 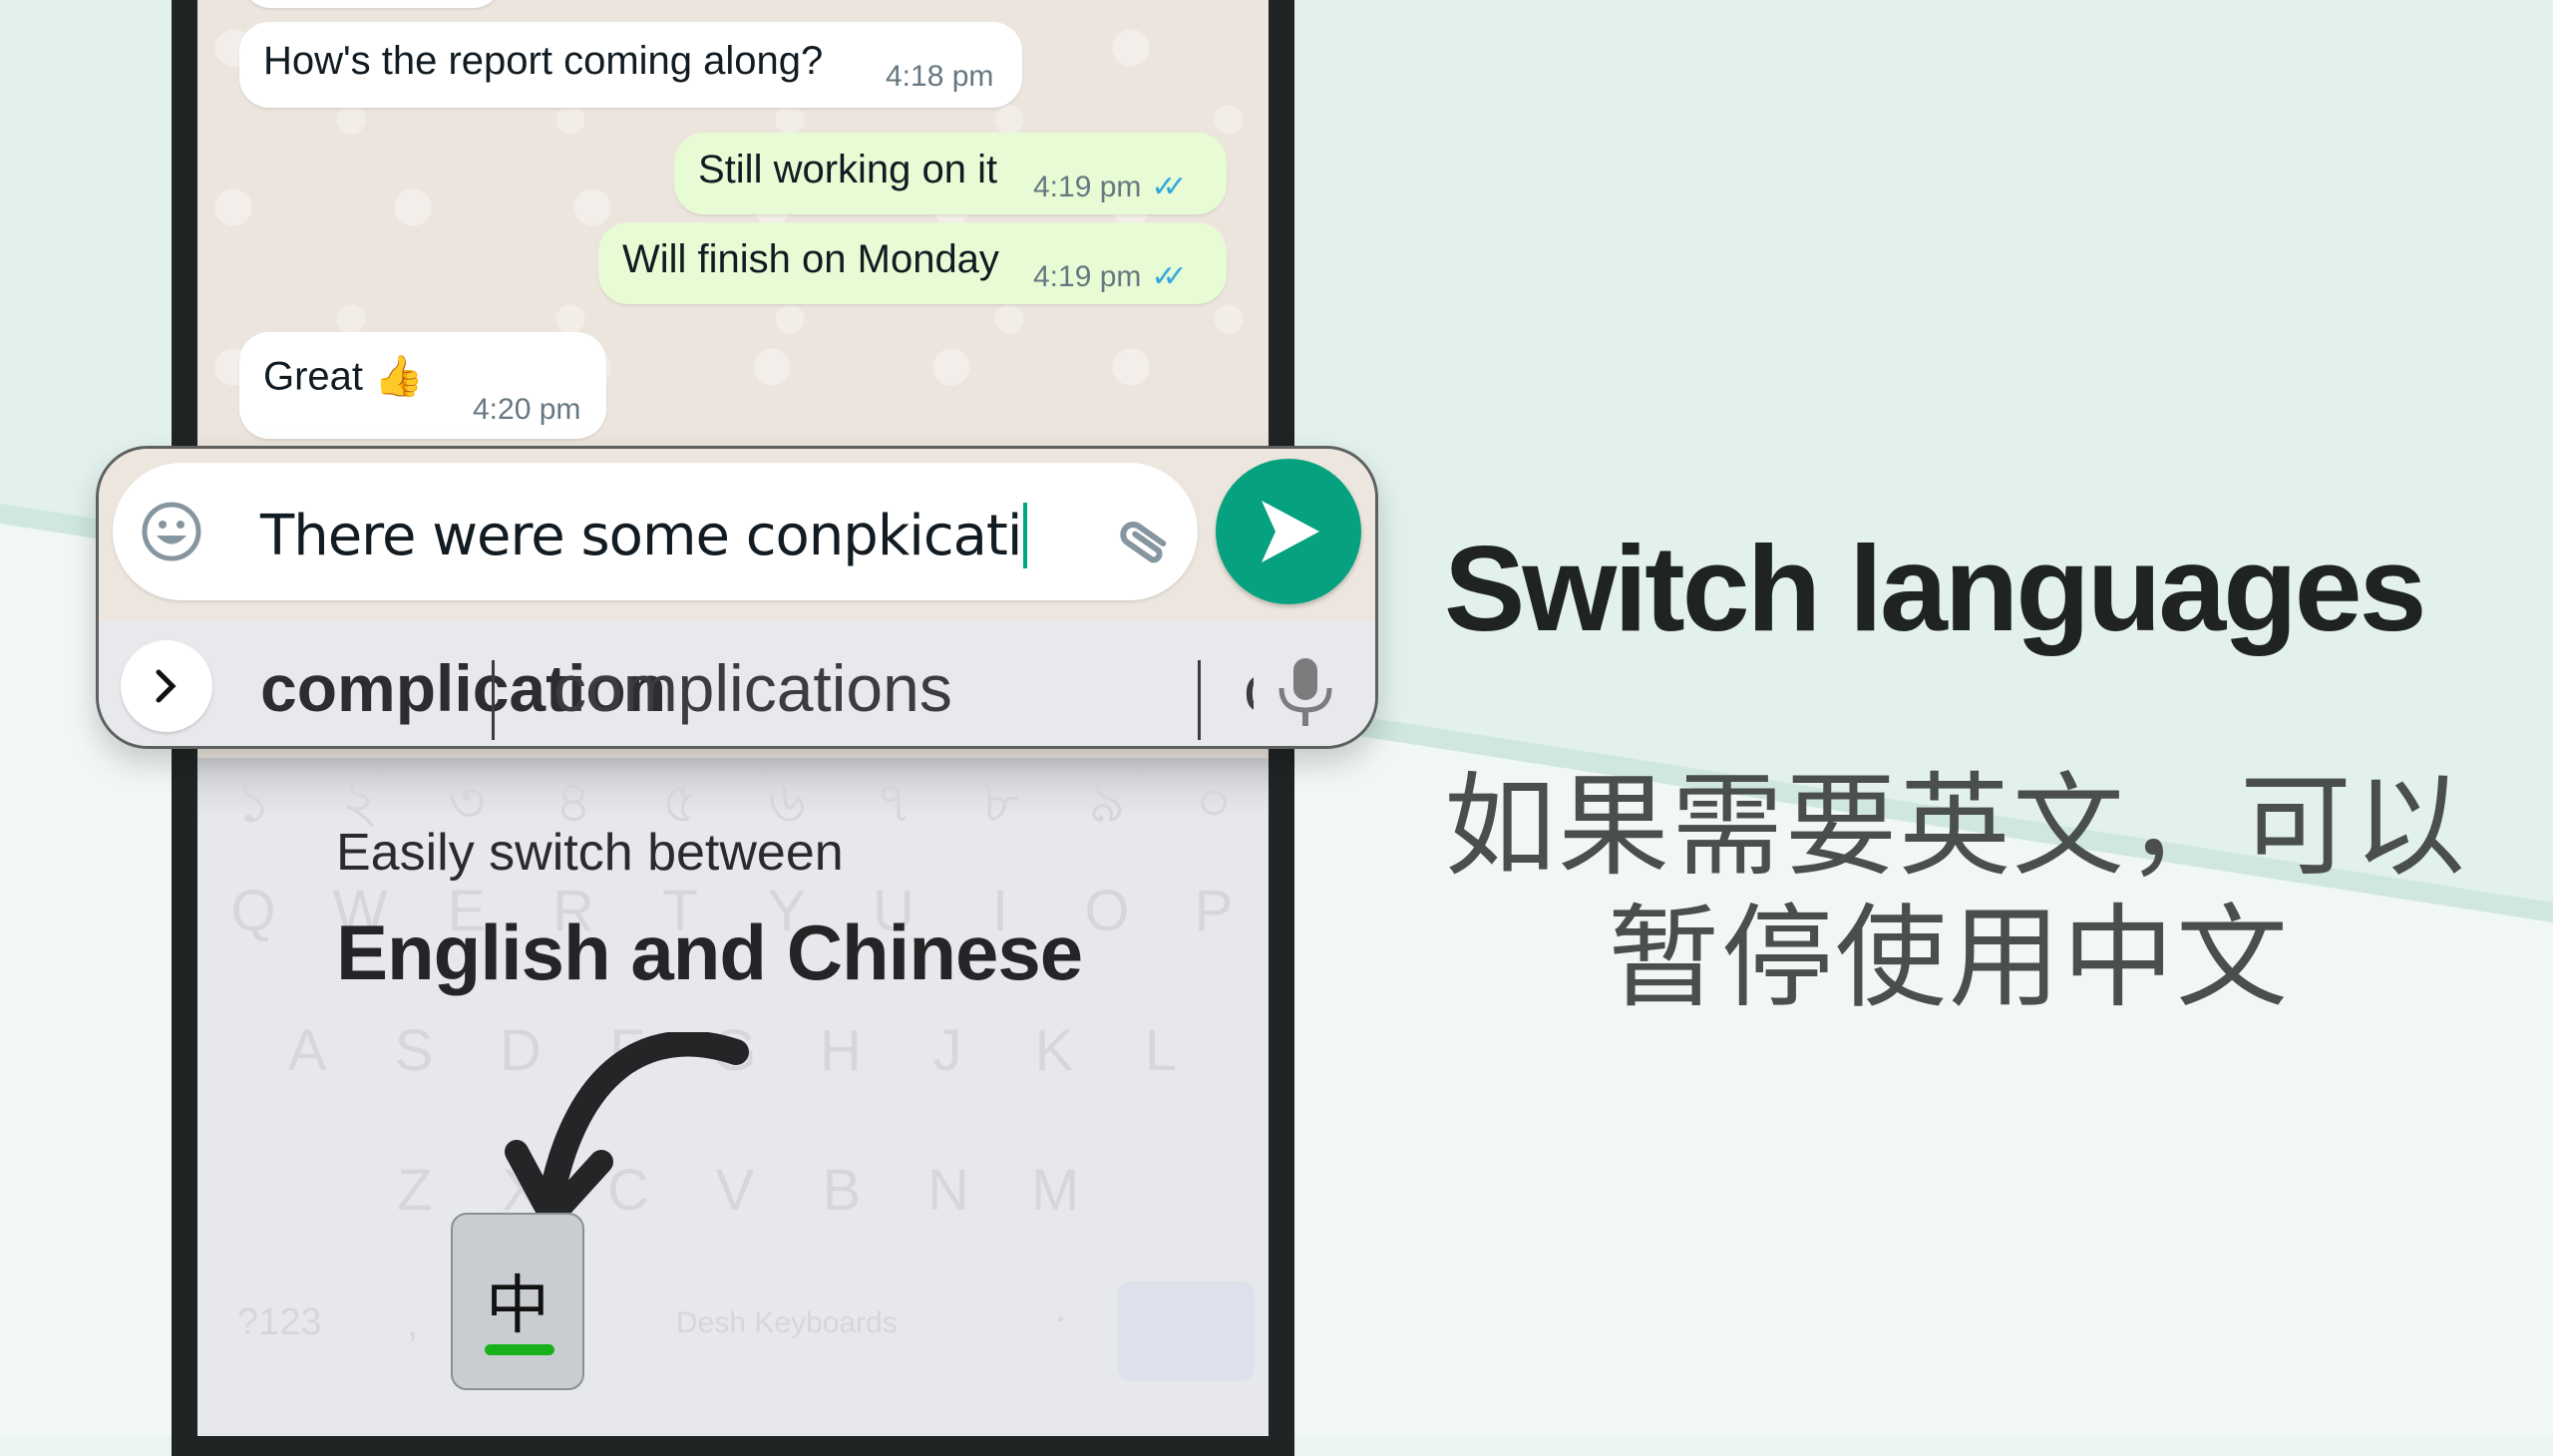 I want to click on message-input: There were some conpkicati, so click(x=656, y=531).